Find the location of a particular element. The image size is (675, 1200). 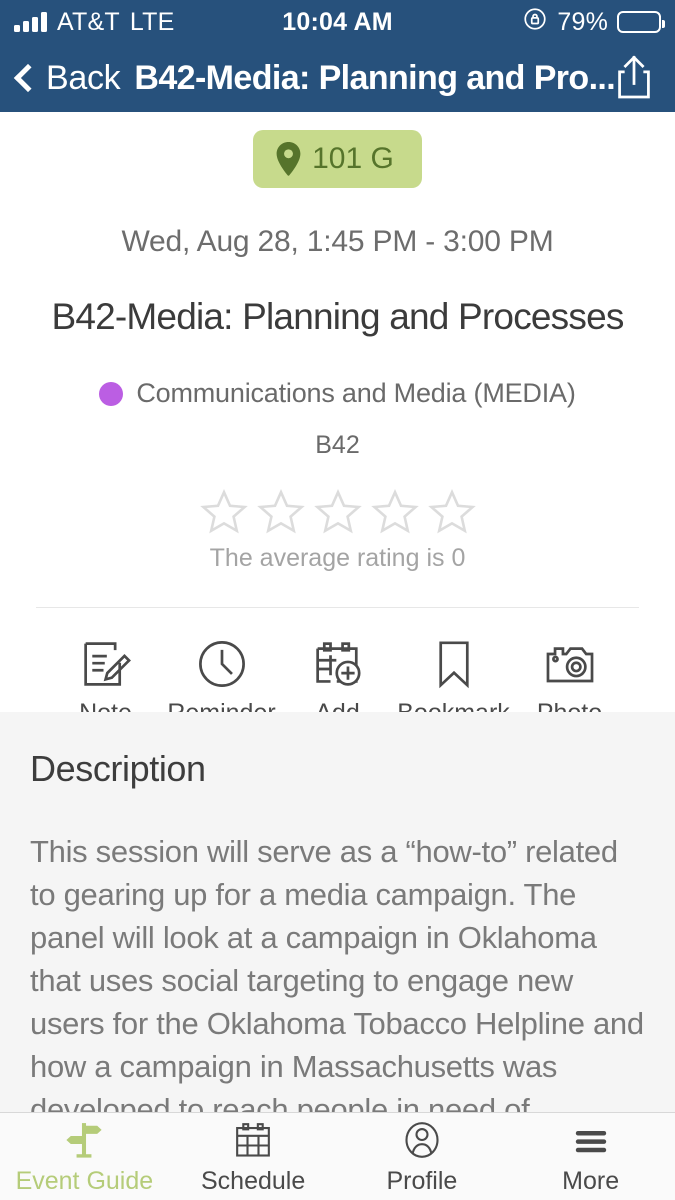

track-label: Communications and Media (MEDIA) is located at coordinates (356, 393).